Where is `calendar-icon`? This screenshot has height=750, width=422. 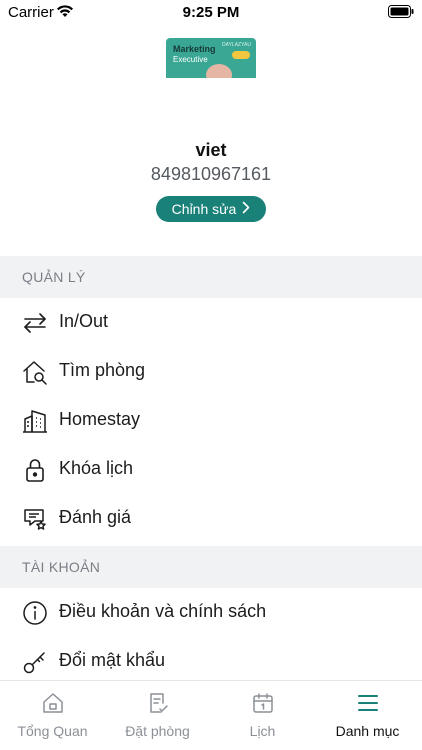 calendar-icon is located at coordinates (262, 703).